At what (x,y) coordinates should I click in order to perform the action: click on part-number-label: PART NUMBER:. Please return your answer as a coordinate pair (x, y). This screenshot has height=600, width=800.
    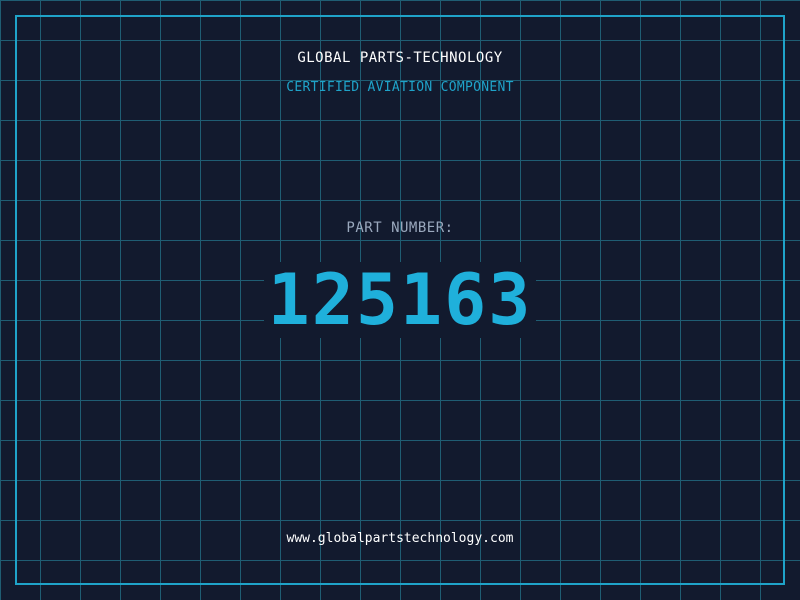
    Looking at the image, I should click on (400, 228).